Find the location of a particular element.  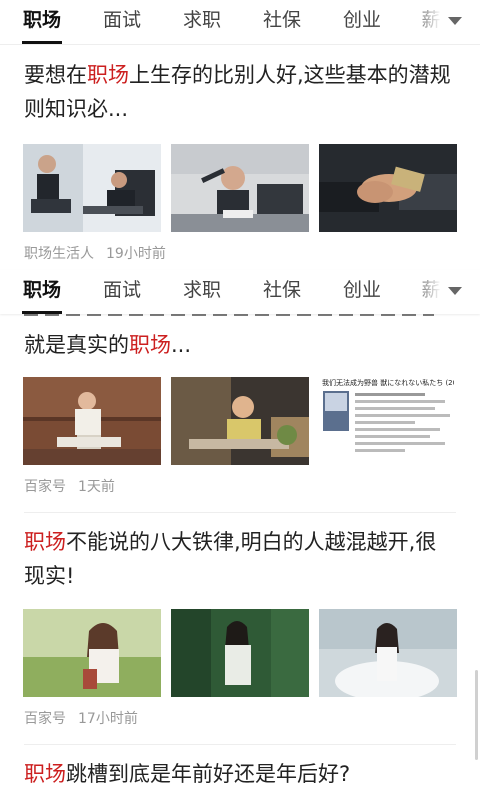

woman-office-photo is located at coordinates (92, 421).